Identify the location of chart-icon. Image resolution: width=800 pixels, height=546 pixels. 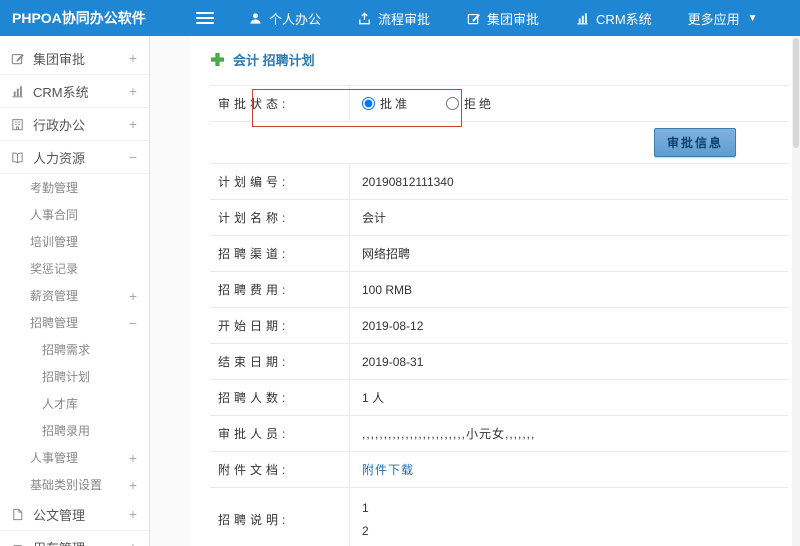
(17, 91).